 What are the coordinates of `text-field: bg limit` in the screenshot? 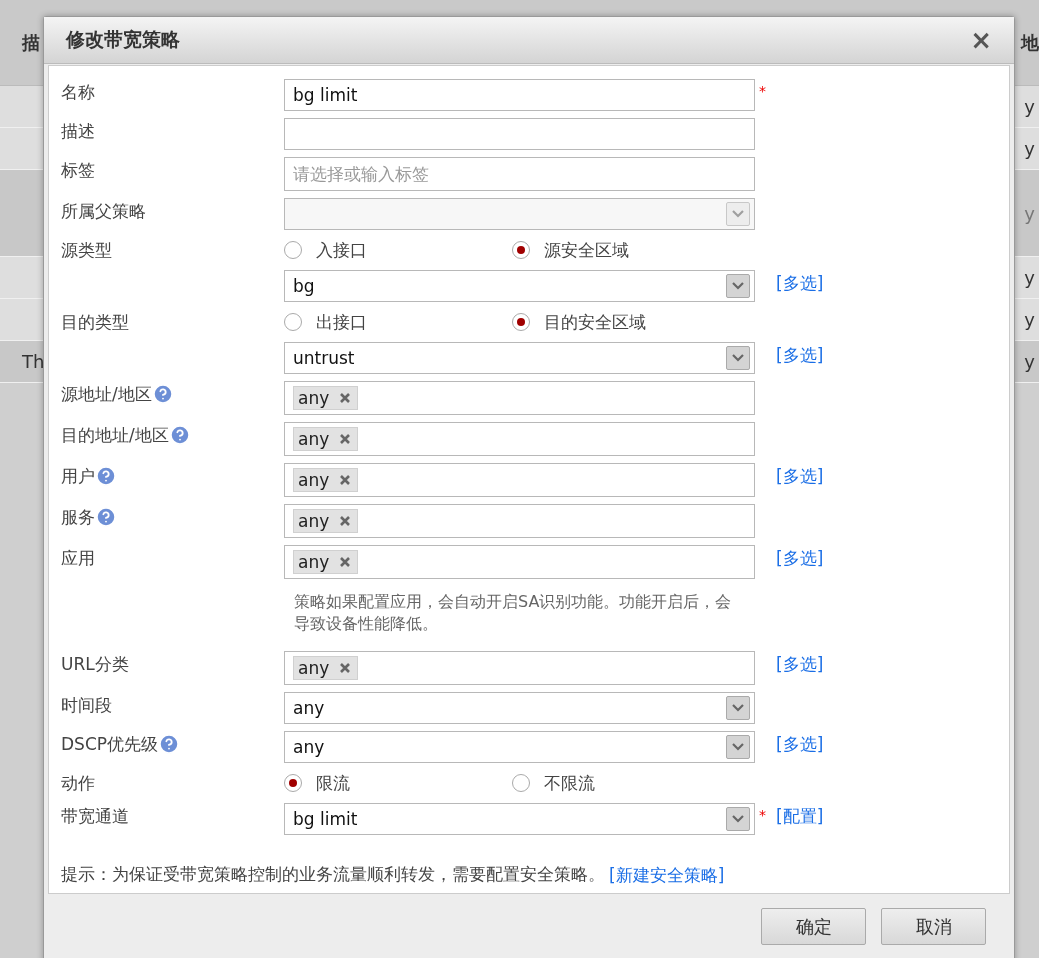 It's located at (519, 95).